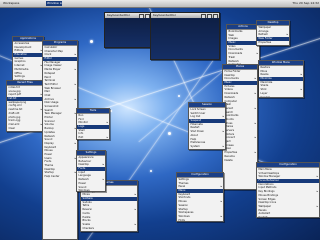  Describe the element at coordinates (54, 3) in the screenshot. I see `taskbar-item-active: Window List` at that location.